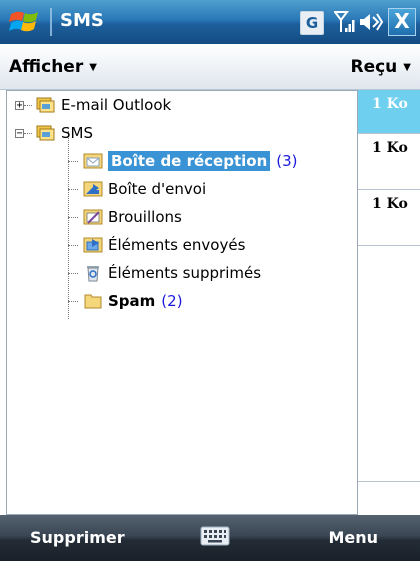  What do you see at coordinates (77, 537) in the screenshot?
I see `delete-softkey: Supprimer` at bounding box center [77, 537].